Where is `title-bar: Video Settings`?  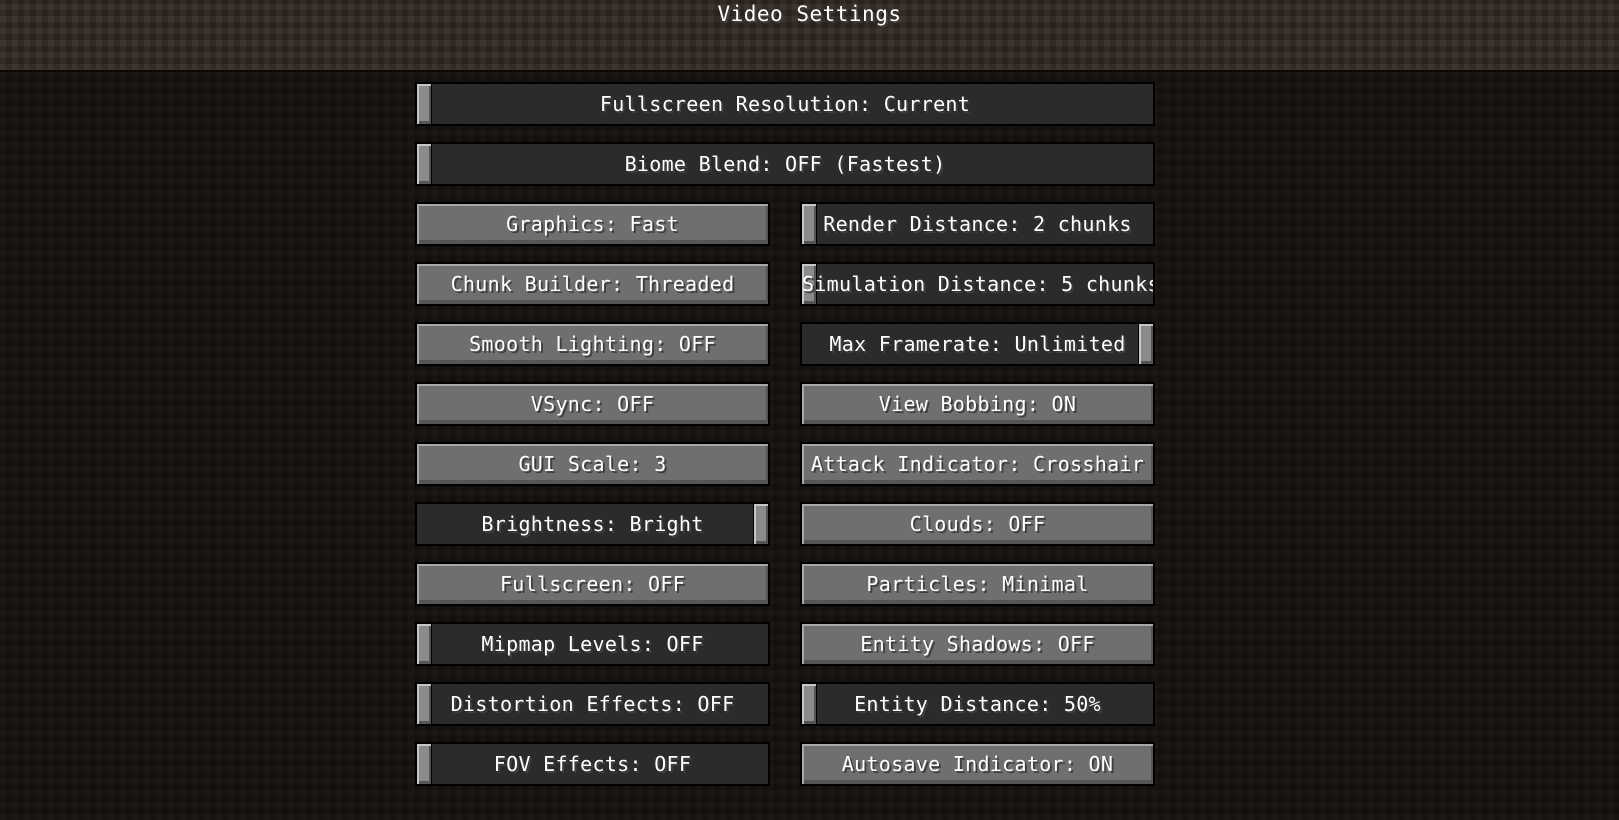 title-bar: Video Settings is located at coordinates (809, 36).